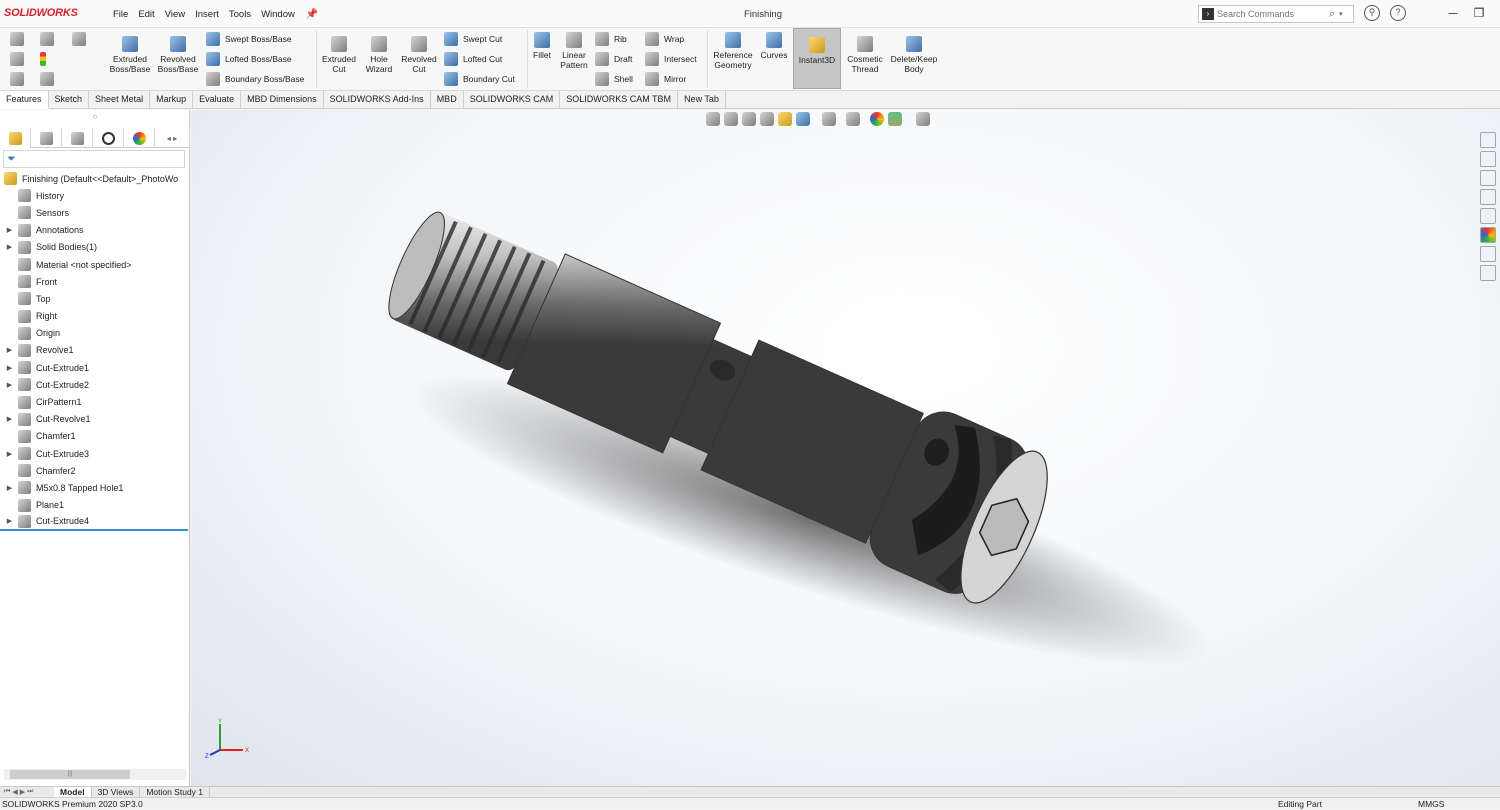  What do you see at coordinates (94, 470) in the screenshot?
I see `tree-item: Chamfer2` at bounding box center [94, 470].